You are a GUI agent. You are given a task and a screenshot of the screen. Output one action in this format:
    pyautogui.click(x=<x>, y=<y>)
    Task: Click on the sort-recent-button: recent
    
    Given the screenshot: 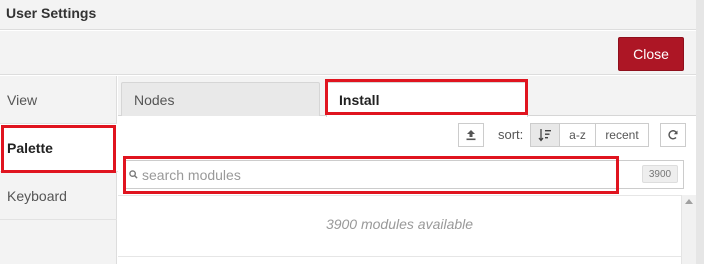 What is the action you would take?
    pyautogui.click(x=622, y=135)
    